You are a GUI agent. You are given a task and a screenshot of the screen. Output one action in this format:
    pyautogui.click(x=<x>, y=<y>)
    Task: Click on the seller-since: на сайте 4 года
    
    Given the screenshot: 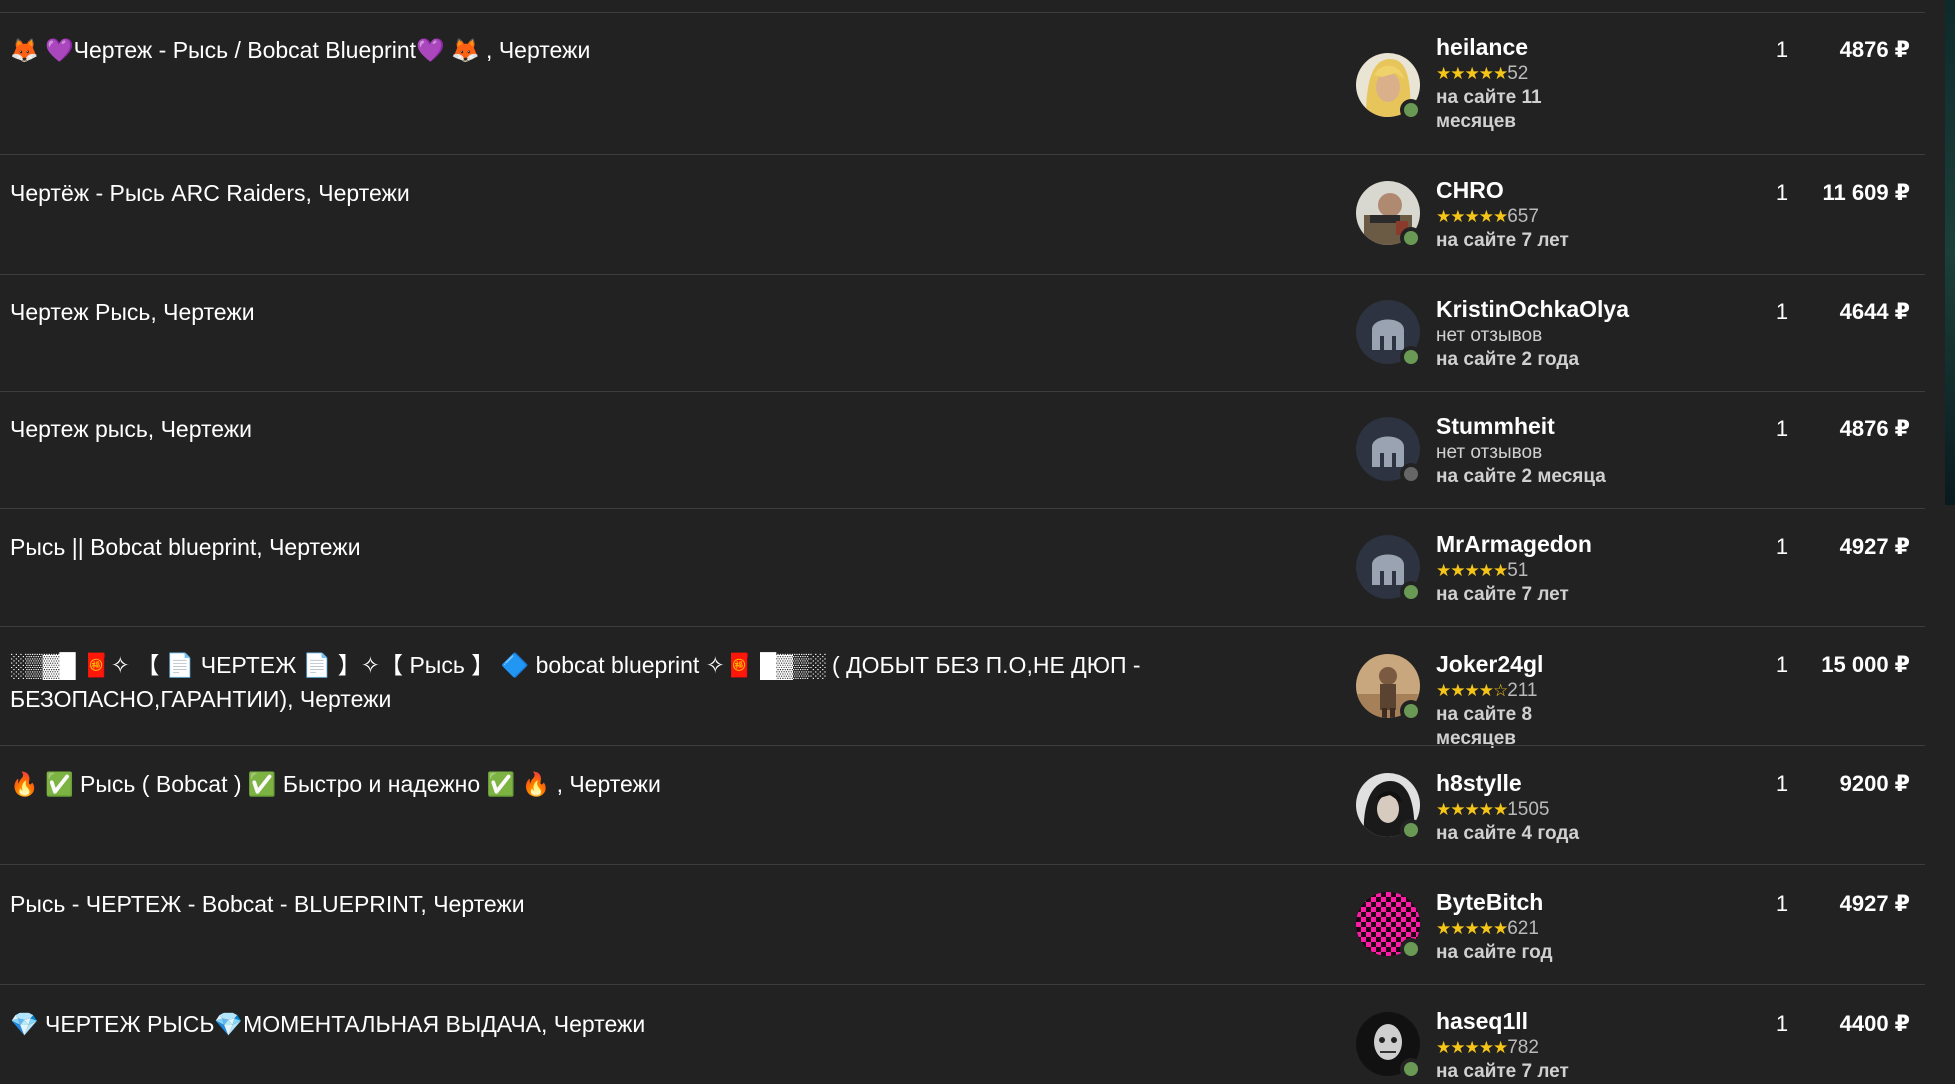 What is the action you would take?
    pyautogui.click(x=1508, y=833)
    